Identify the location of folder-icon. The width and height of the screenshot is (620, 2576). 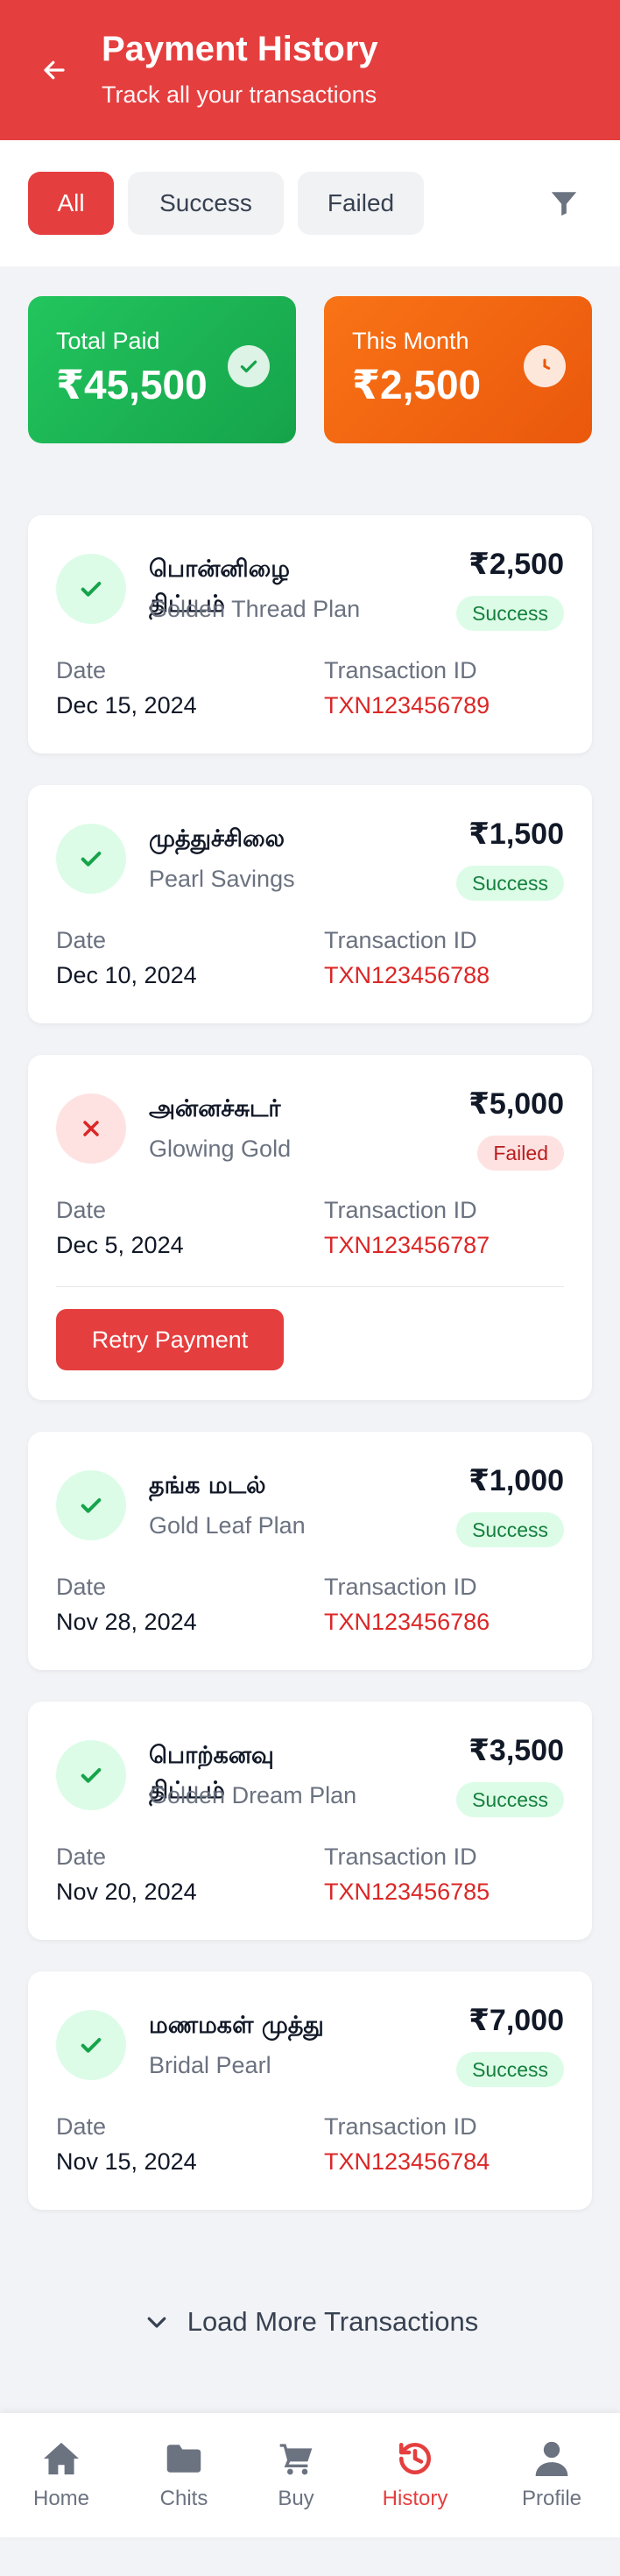
(184, 2458).